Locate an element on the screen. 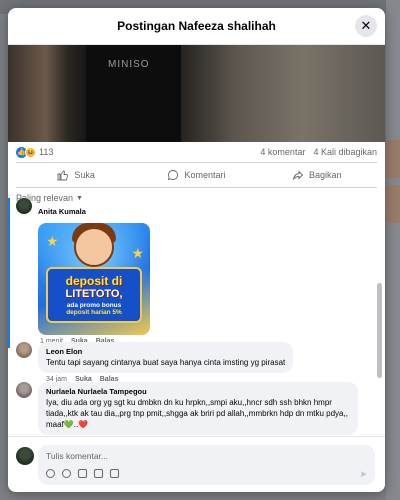  like-button: Suka is located at coordinates (76, 175).